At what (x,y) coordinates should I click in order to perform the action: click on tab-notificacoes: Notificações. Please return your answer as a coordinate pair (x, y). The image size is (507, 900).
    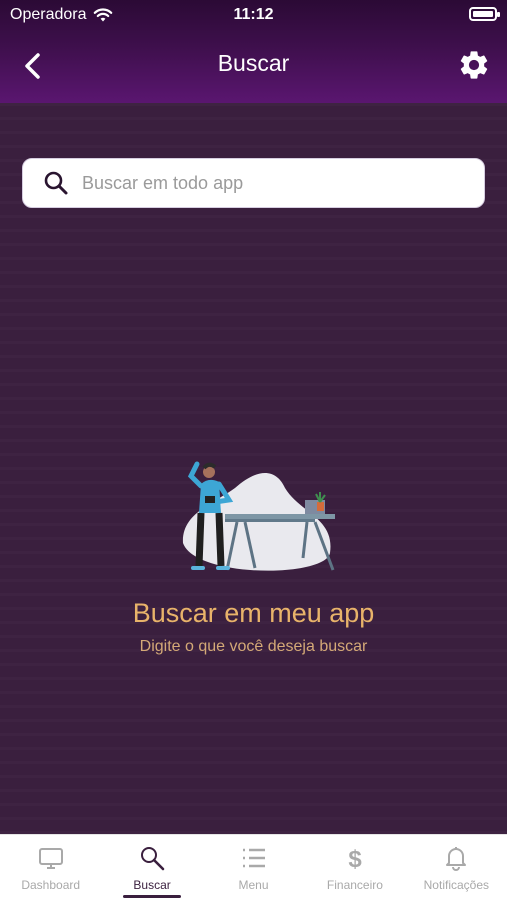
    Looking at the image, I should click on (456, 867).